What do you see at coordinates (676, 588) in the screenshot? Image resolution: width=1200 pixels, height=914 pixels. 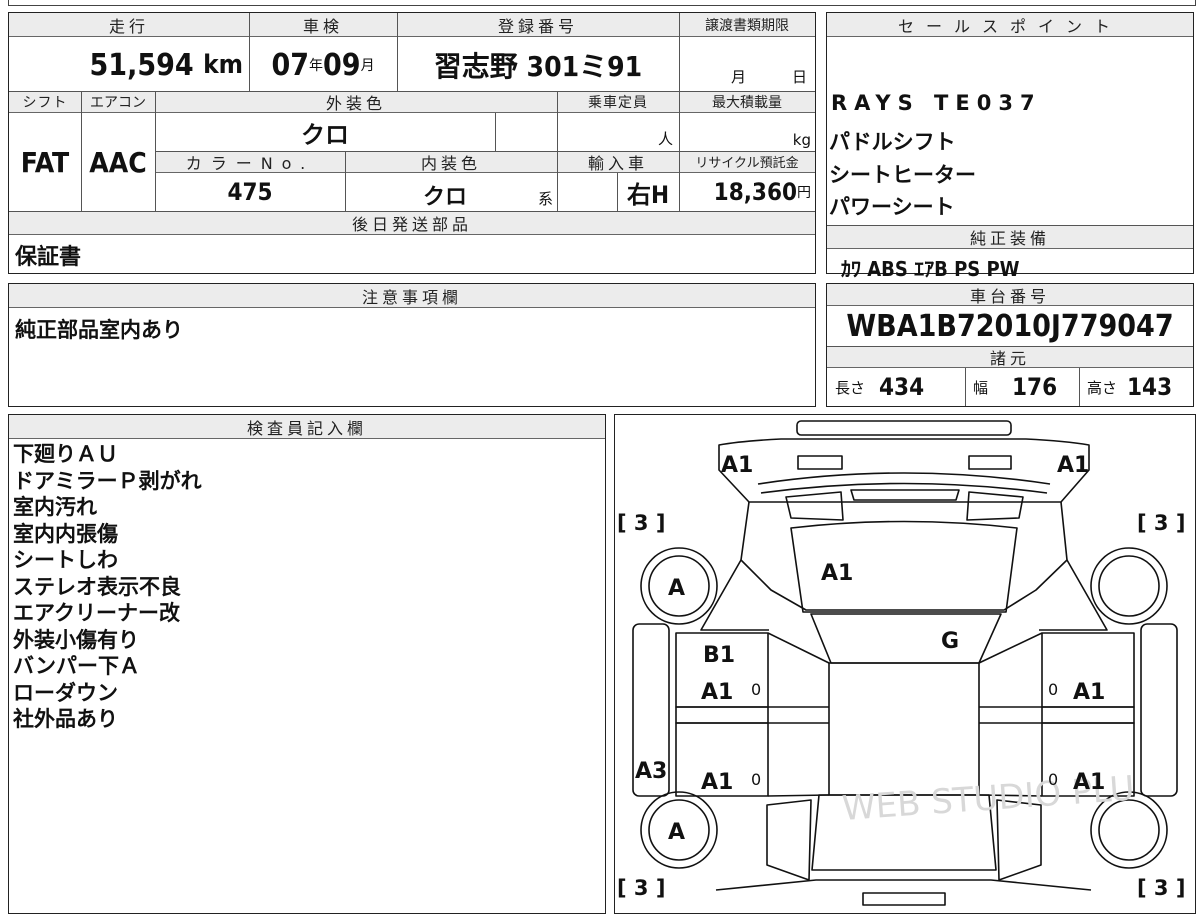 I see `mark-wheel-front-left: A` at bounding box center [676, 588].